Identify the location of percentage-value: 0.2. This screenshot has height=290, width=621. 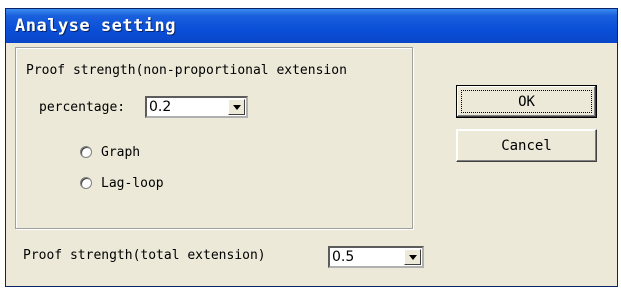
(160, 107).